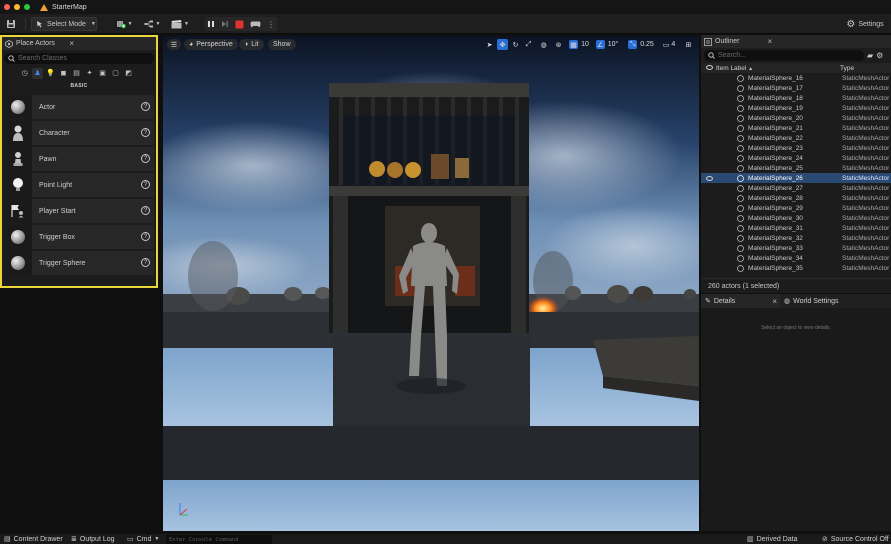 Image resolution: width=891 pixels, height=544 pixels. I want to click on outliner-row: MaterialSphere_31 StaticMeshActor, so click(796, 228).